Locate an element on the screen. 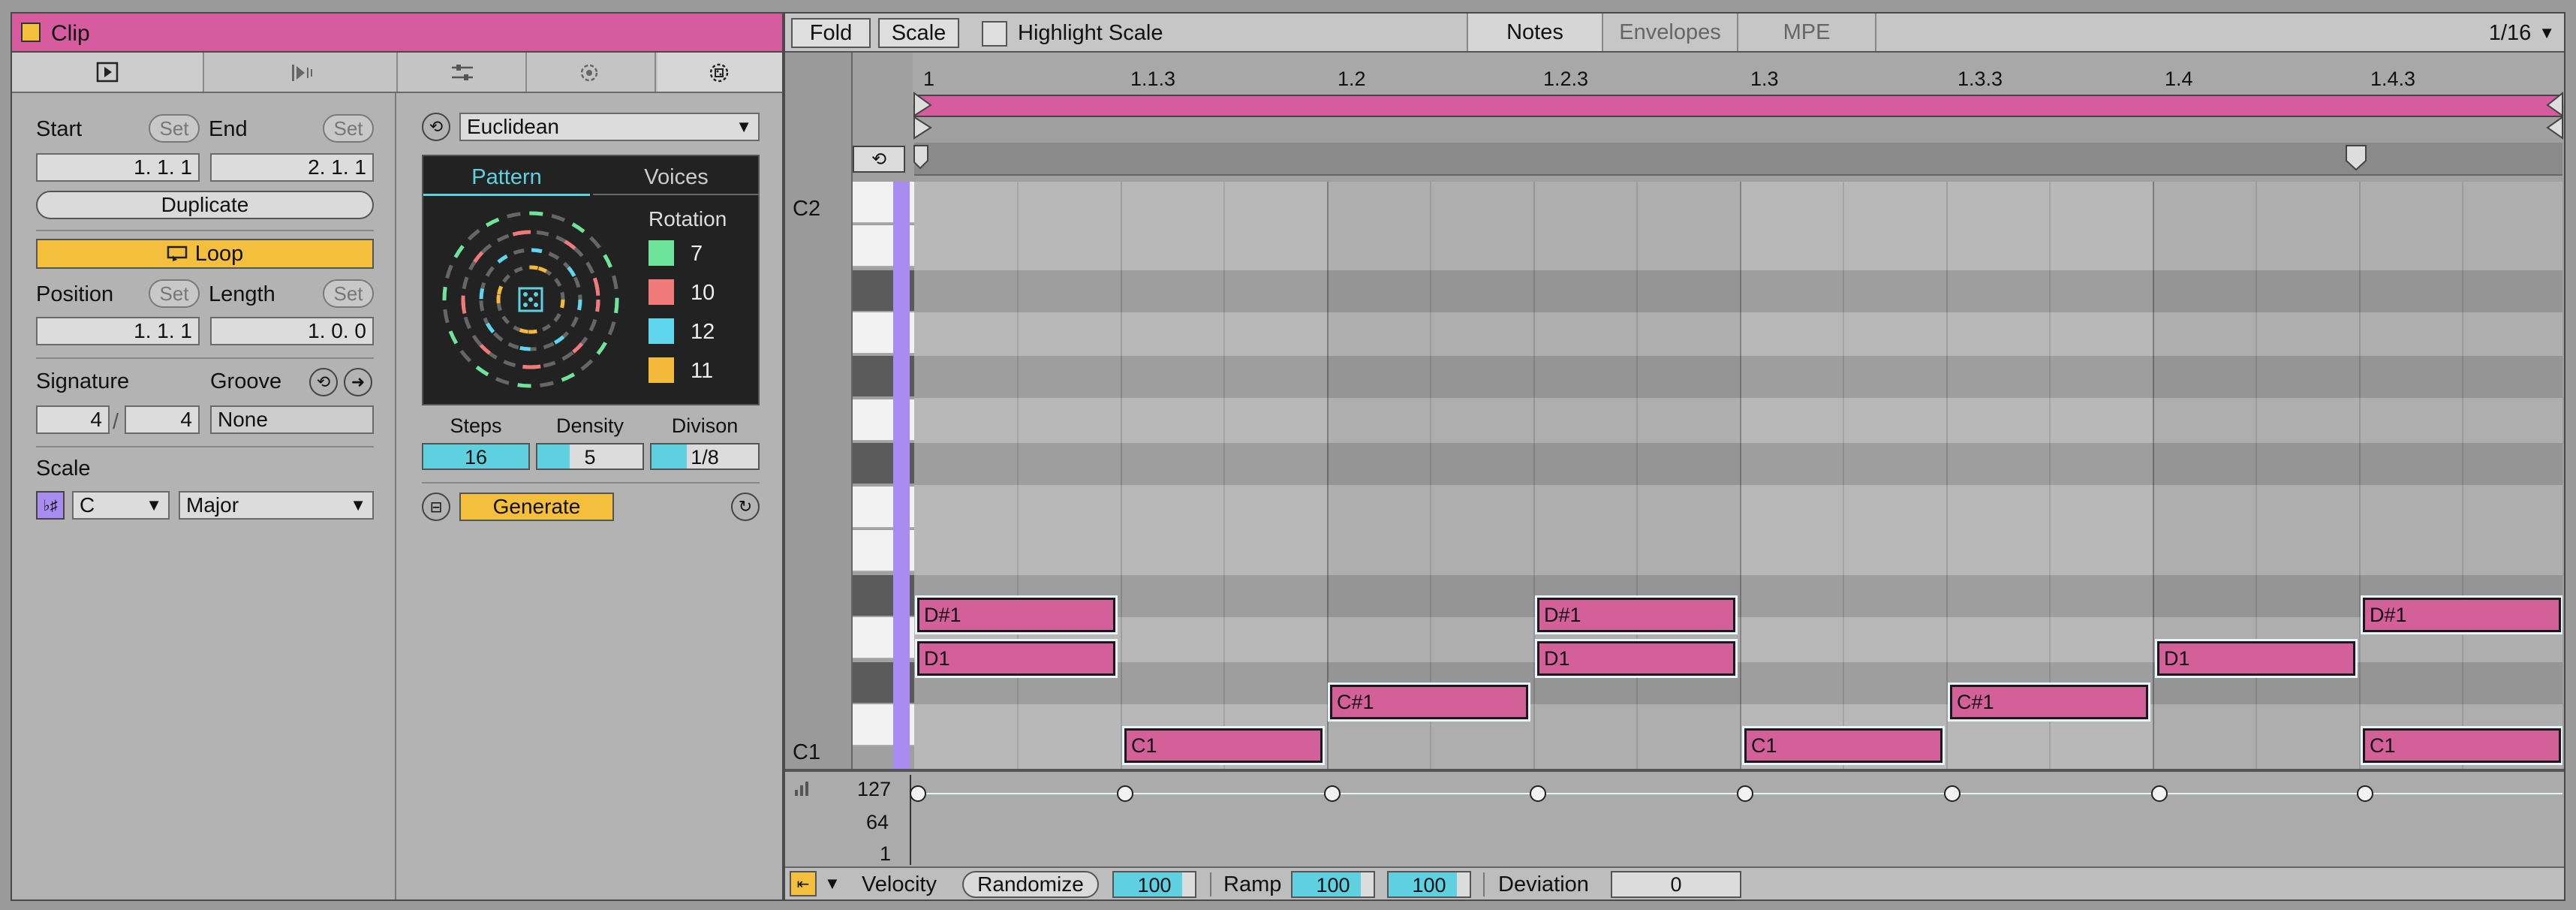  deviation-field: 0 is located at coordinates (1676, 884).